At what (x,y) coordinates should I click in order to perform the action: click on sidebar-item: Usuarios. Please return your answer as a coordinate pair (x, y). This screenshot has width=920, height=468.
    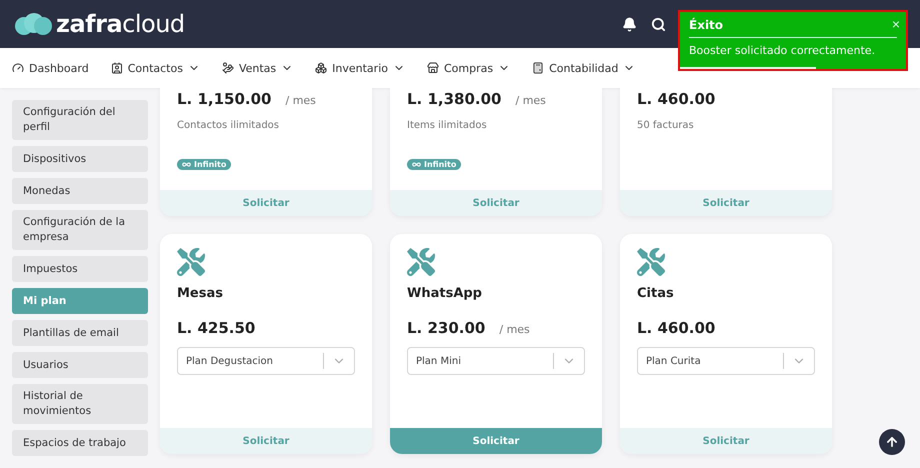
    Looking at the image, I should click on (80, 365).